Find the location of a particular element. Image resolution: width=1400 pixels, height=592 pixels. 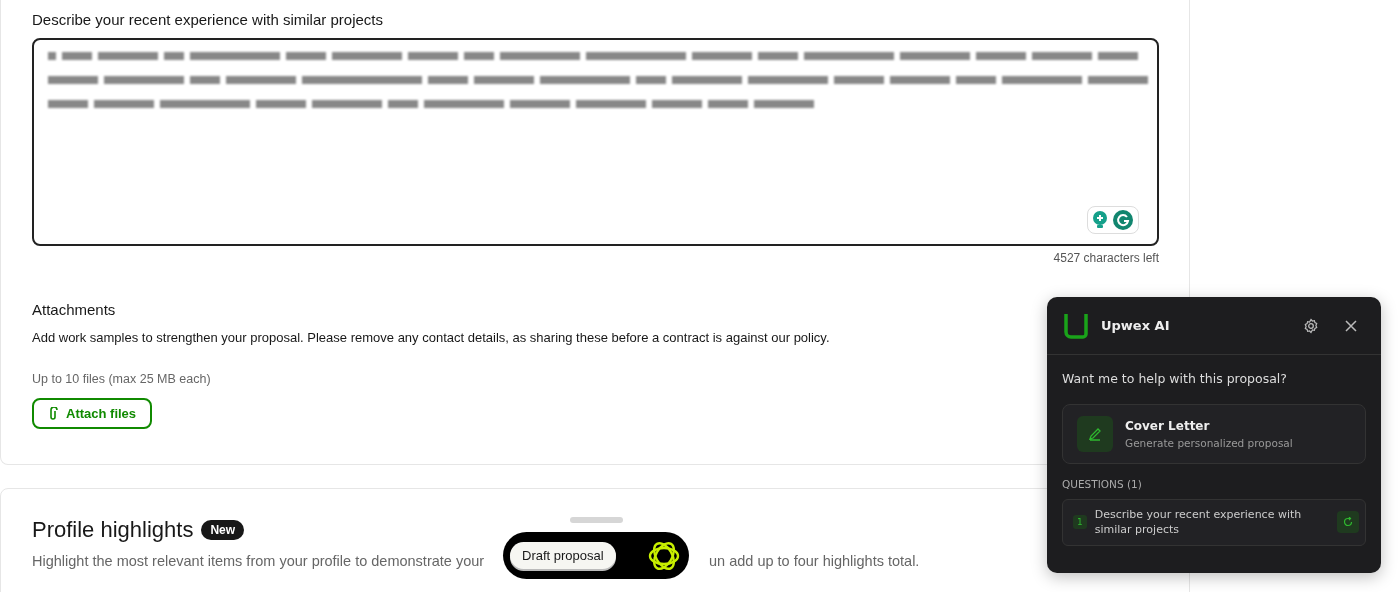

question-item: 1 Describe your recent experience with similar projects is located at coordinates (1214, 522).